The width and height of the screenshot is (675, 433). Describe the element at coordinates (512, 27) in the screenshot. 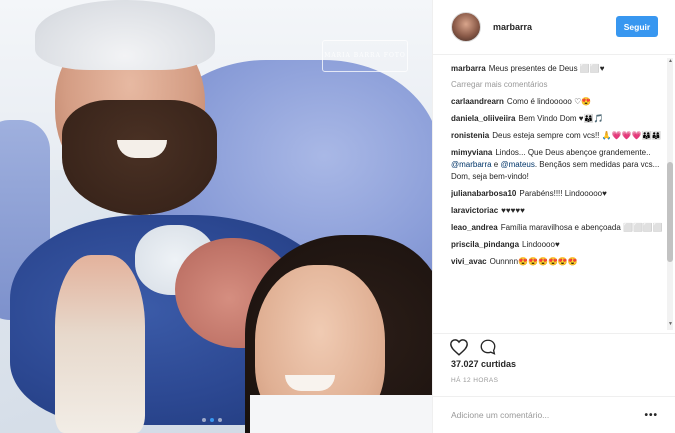

I see `author-username: marbarra` at that location.